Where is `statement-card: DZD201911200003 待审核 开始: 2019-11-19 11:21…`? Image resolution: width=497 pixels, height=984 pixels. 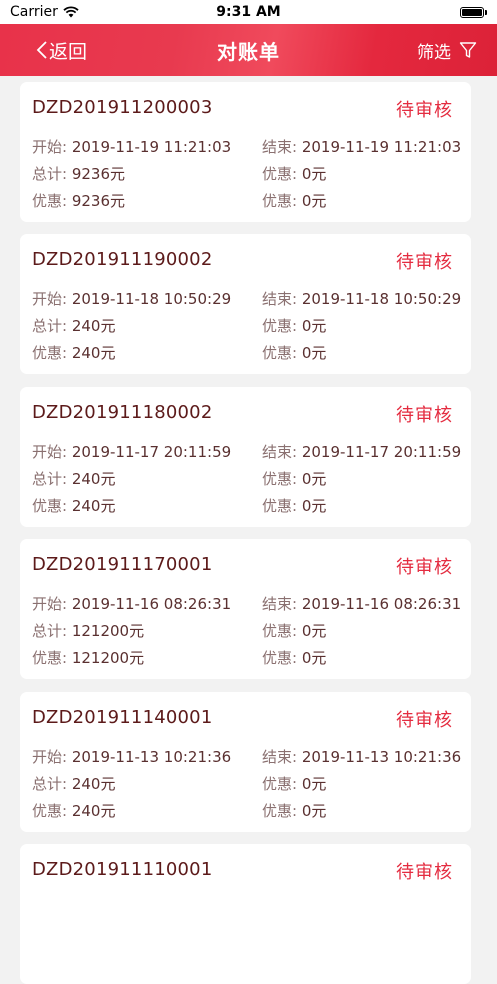
statement-card: DZD201911200003 待审核 开始: 2019-11-19 11:21… is located at coordinates (245, 152).